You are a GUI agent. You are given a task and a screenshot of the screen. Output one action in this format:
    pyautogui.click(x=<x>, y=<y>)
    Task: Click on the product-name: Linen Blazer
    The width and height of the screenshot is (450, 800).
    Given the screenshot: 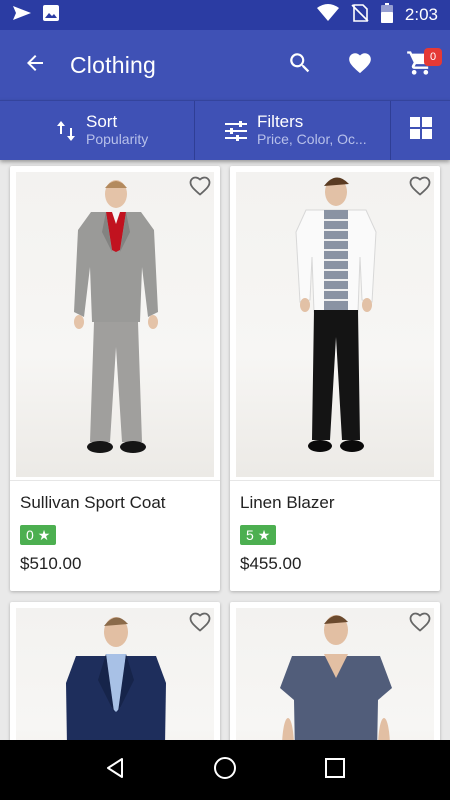 What is the action you would take?
    pyautogui.click(x=287, y=502)
    